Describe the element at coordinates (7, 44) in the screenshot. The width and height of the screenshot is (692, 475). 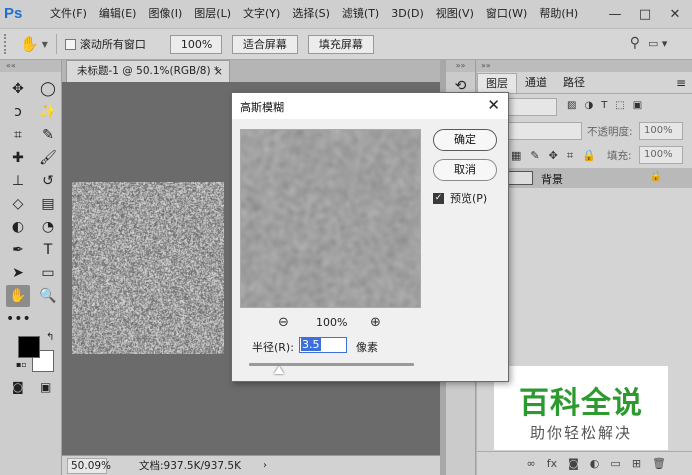
I see `options-grip` at that location.